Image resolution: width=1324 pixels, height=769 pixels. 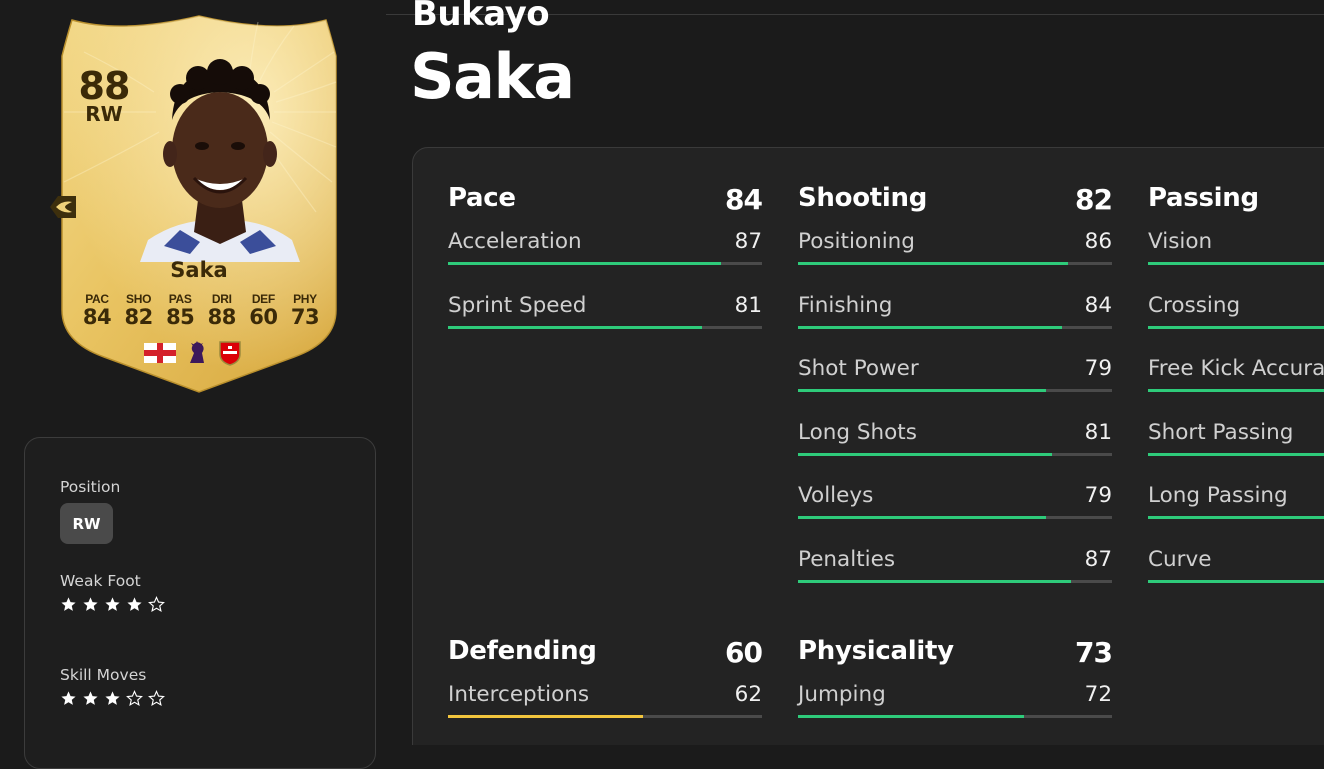 What do you see at coordinates (90, 487) in the screenshot?
I see `position-label: Position` at bounding box center [90, 487].